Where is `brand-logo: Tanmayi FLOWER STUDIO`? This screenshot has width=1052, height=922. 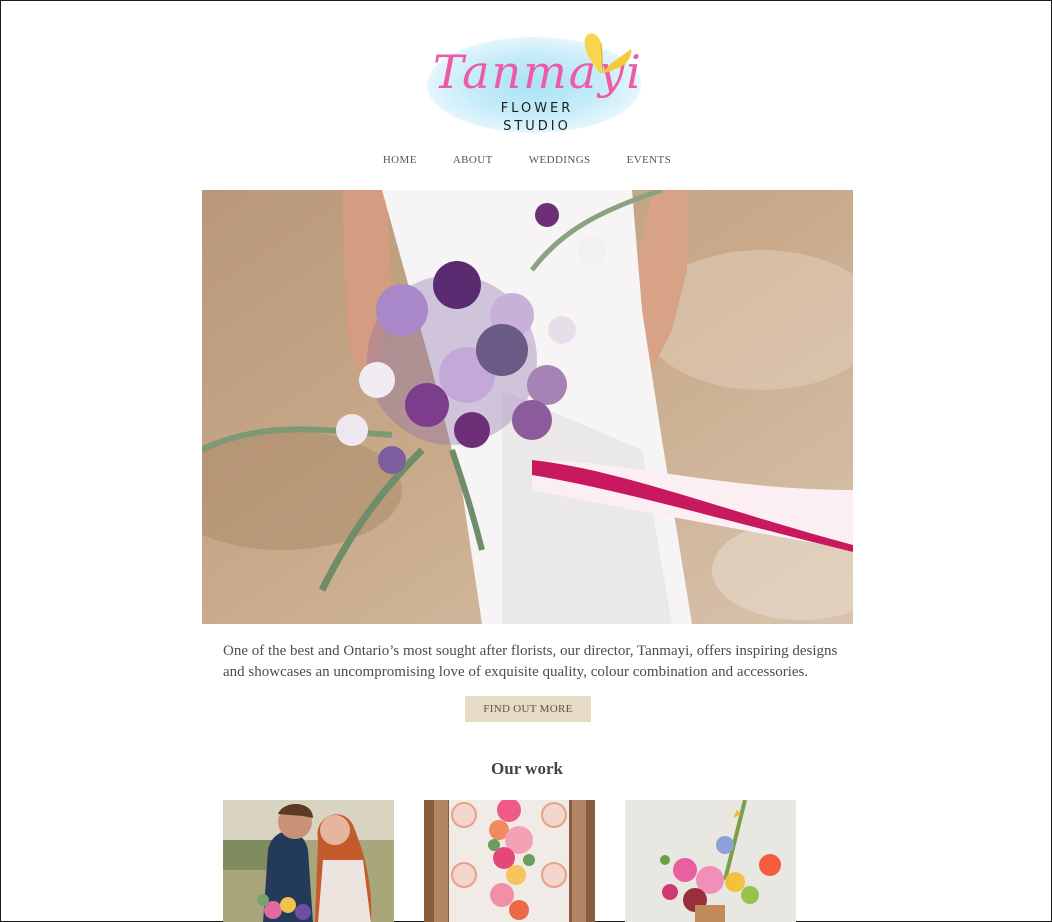 brand-logo: Tanmayi FLOWER STUDIO is located at coordinates (537, 83).